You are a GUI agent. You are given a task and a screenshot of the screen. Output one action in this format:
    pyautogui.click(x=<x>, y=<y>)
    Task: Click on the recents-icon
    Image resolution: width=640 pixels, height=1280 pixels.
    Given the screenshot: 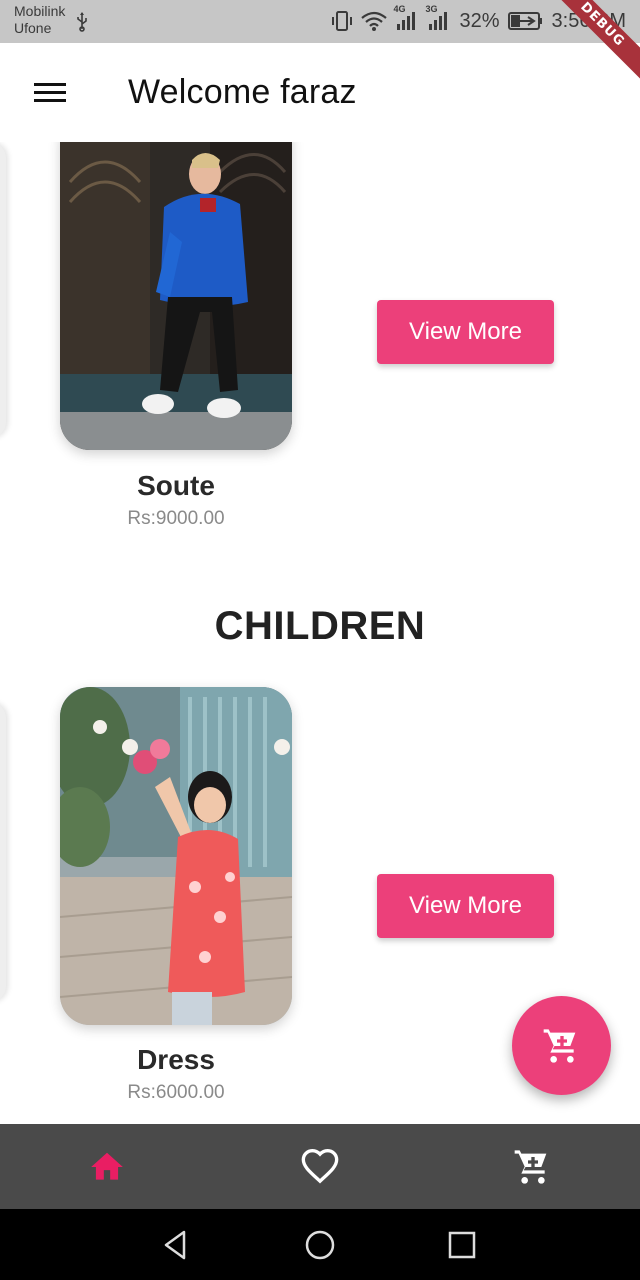 What is the action you would take?
    pyautogui.click(x=462, y=1245)
    